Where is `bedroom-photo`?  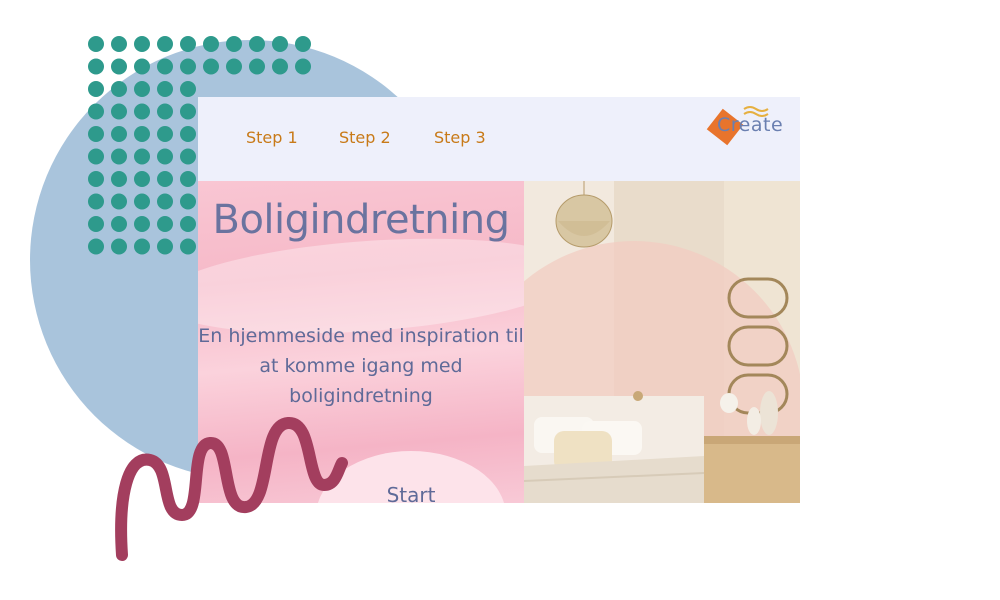
bedroom-photo is located at coordinates (662, 342).